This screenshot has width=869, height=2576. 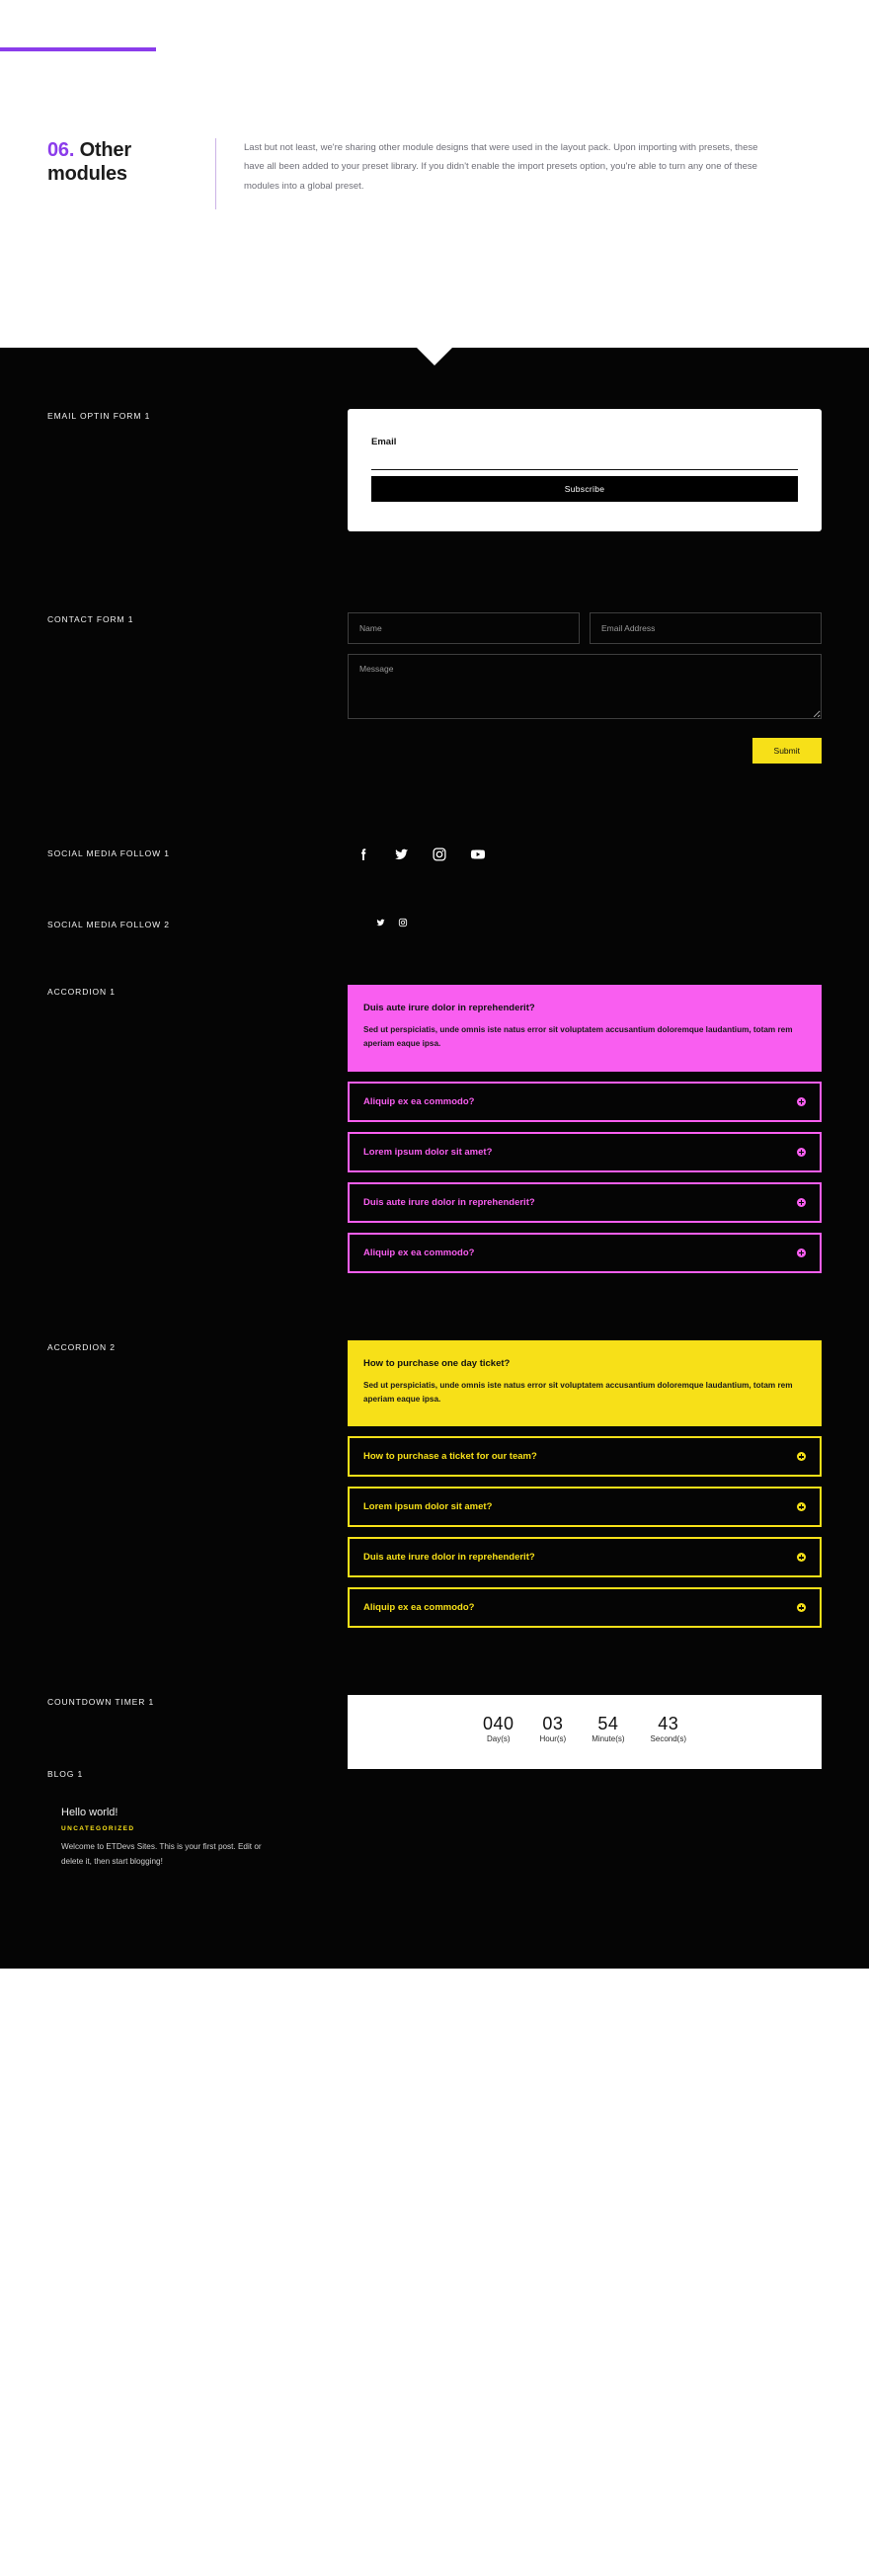 What do you see at coordinates (435, 813) in the screenshot?
I see `social-follow-1-row: SOCIAL MEDIA FOLLOW 1` at bounding box center [435, 813].